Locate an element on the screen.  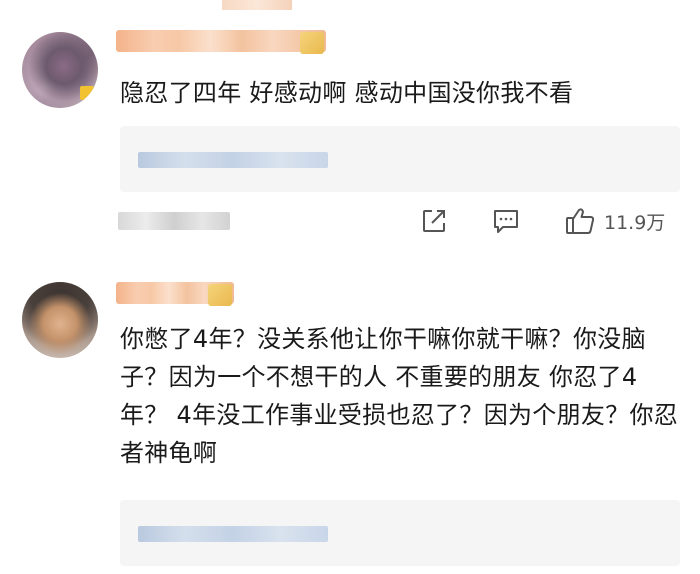
comment-icon is located at coordinates (506, 221).